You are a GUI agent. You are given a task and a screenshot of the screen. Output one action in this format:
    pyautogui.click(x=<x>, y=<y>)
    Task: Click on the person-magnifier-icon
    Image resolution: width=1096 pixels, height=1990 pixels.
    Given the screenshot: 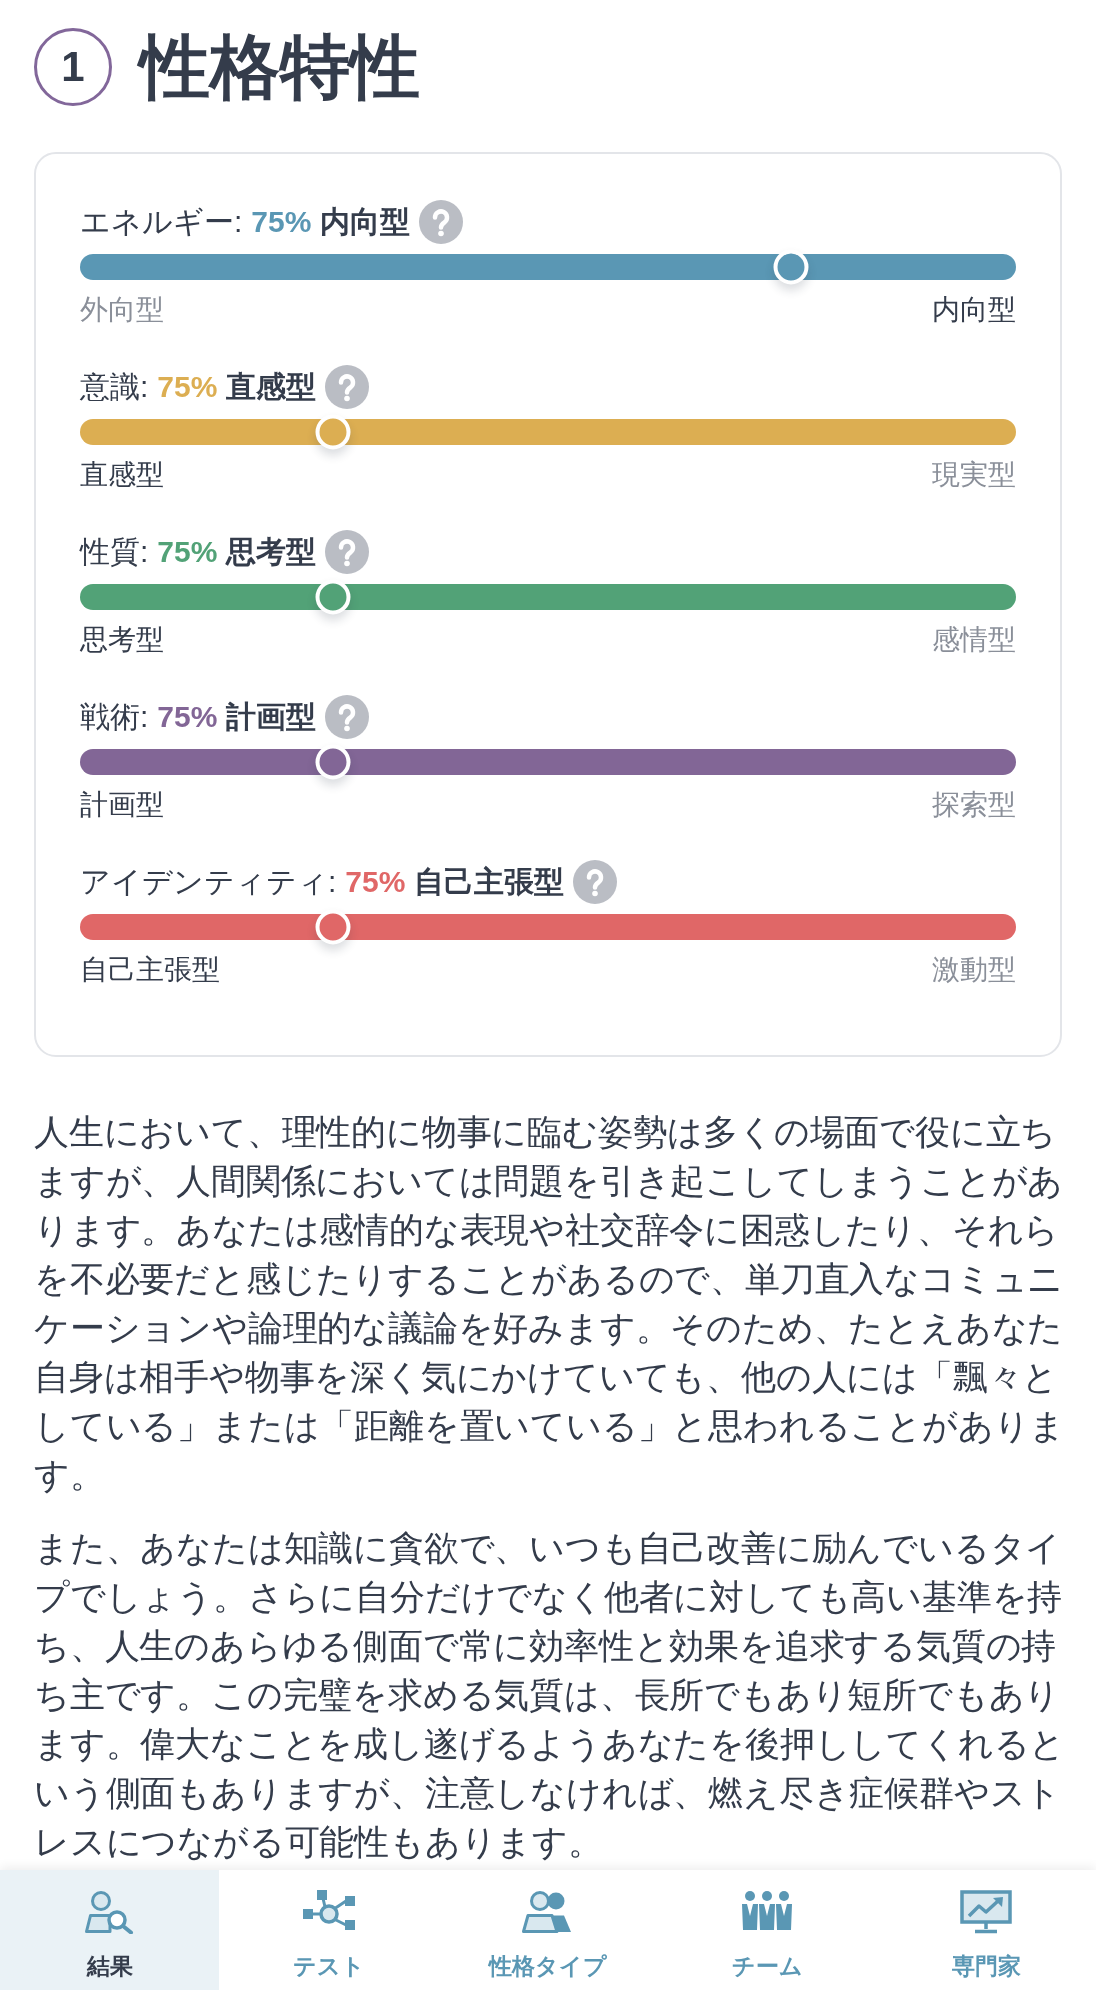 What is the action you would take?
    pyautogui.click(x=109, y=1912)
    